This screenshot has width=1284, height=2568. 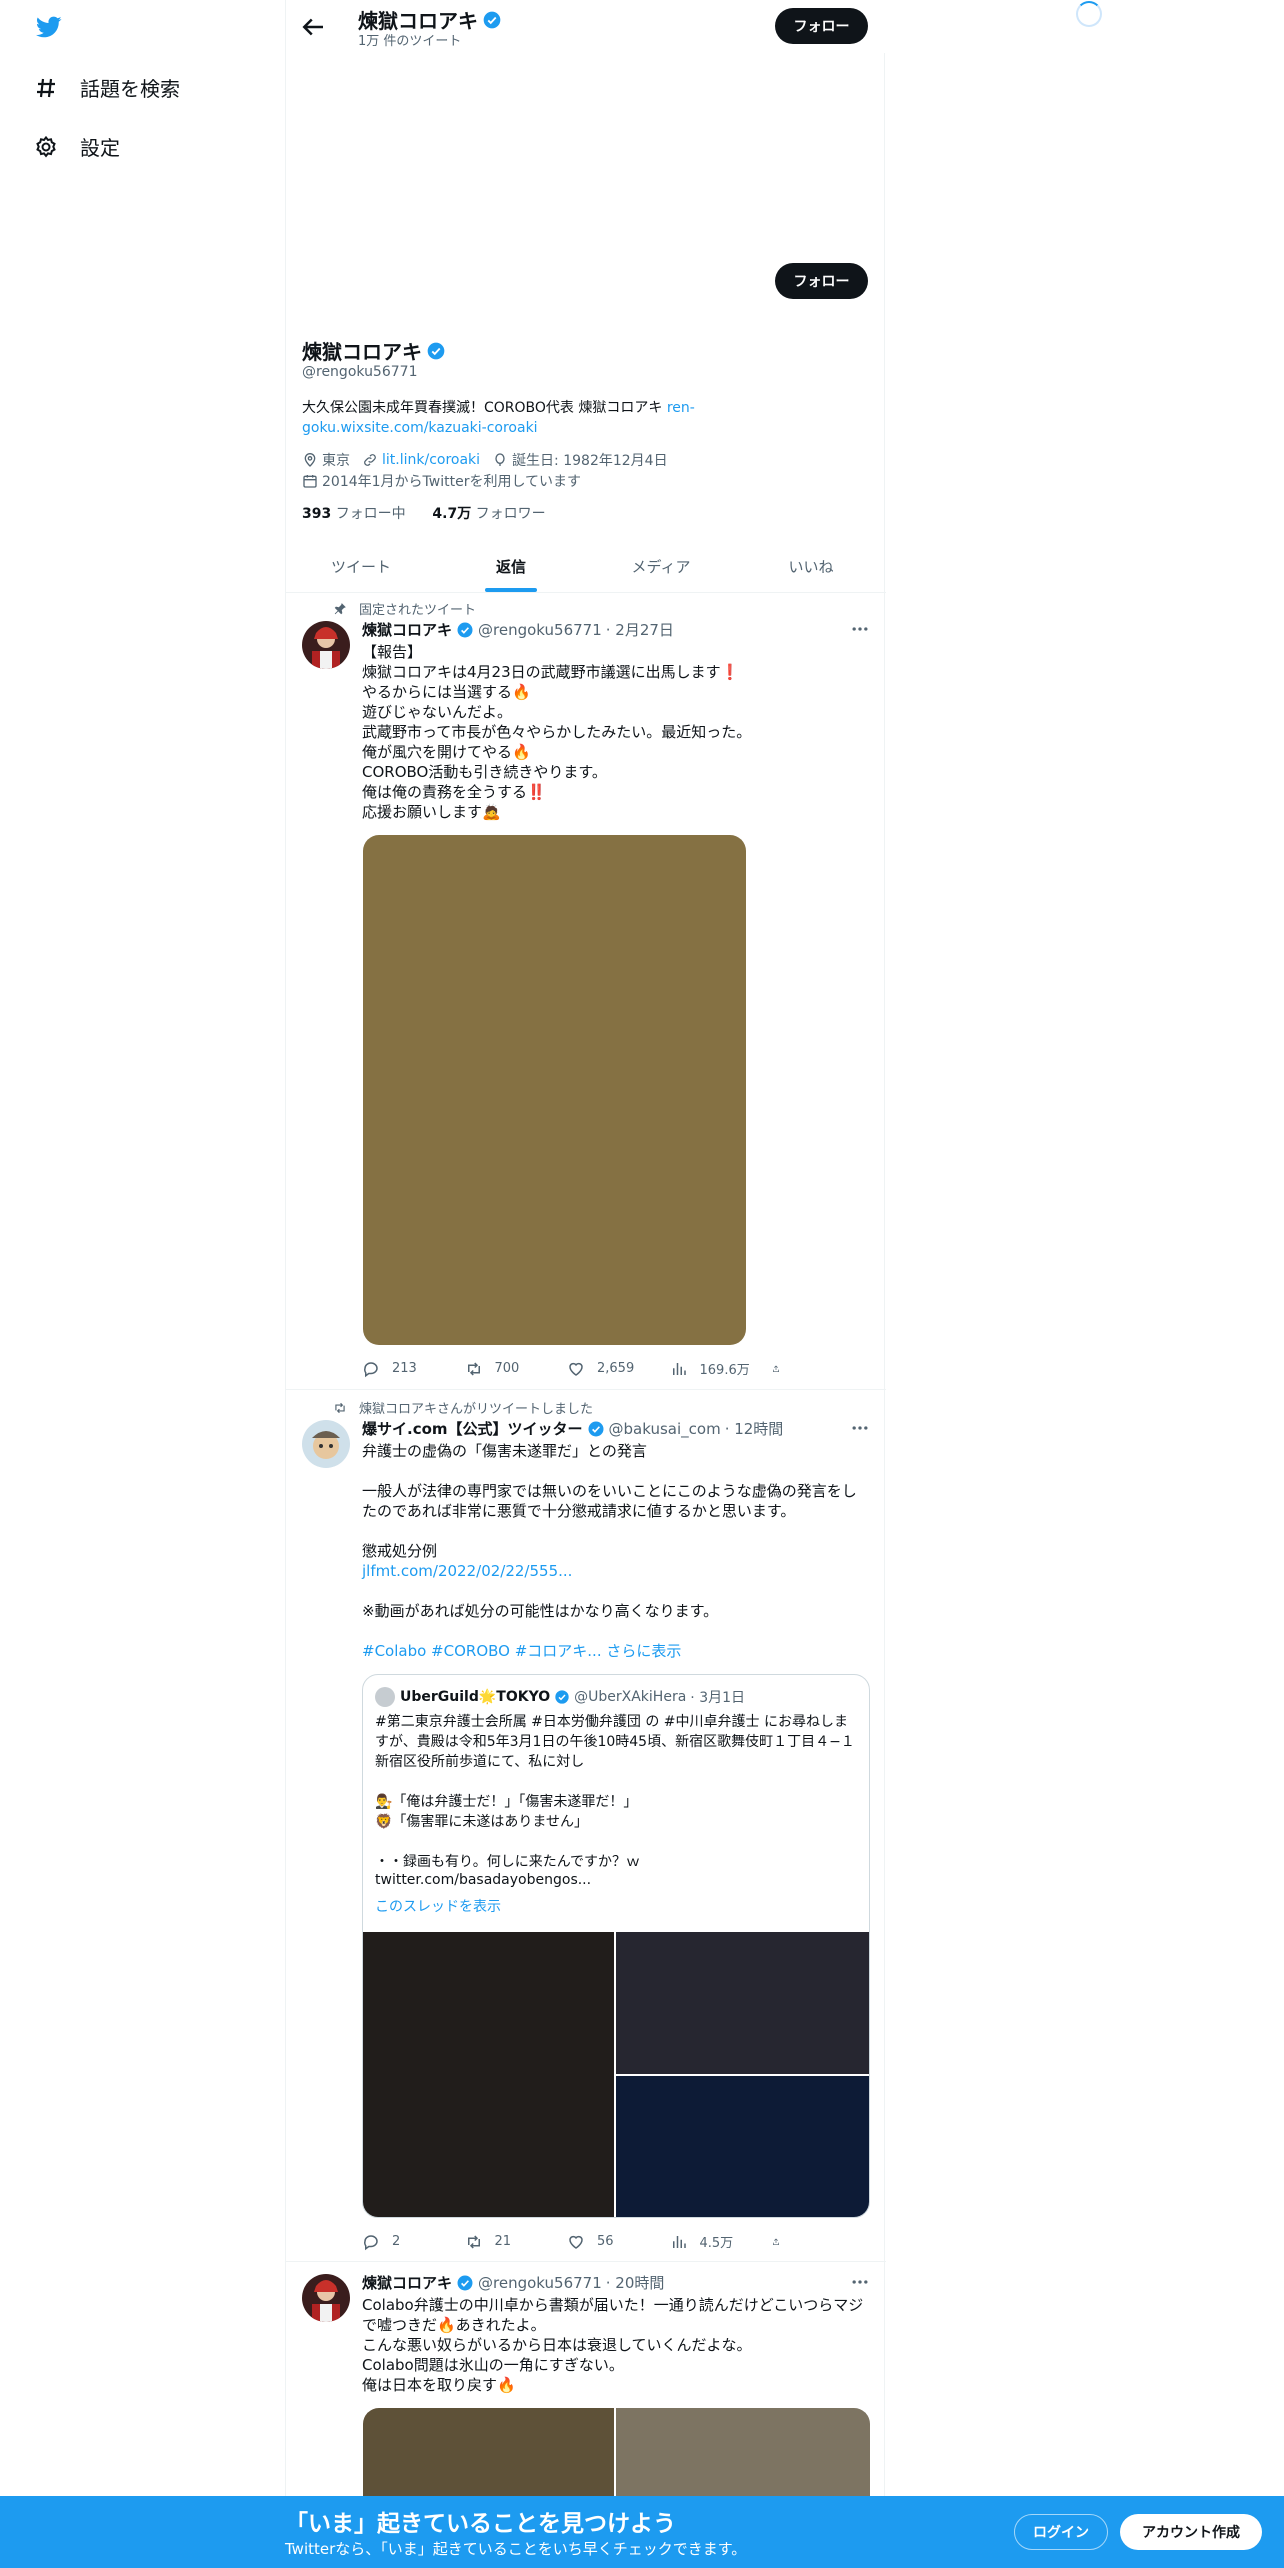 I want to click on profile-tabs: ツイート 返信 メディア いいね, so click(x=586, y=566).